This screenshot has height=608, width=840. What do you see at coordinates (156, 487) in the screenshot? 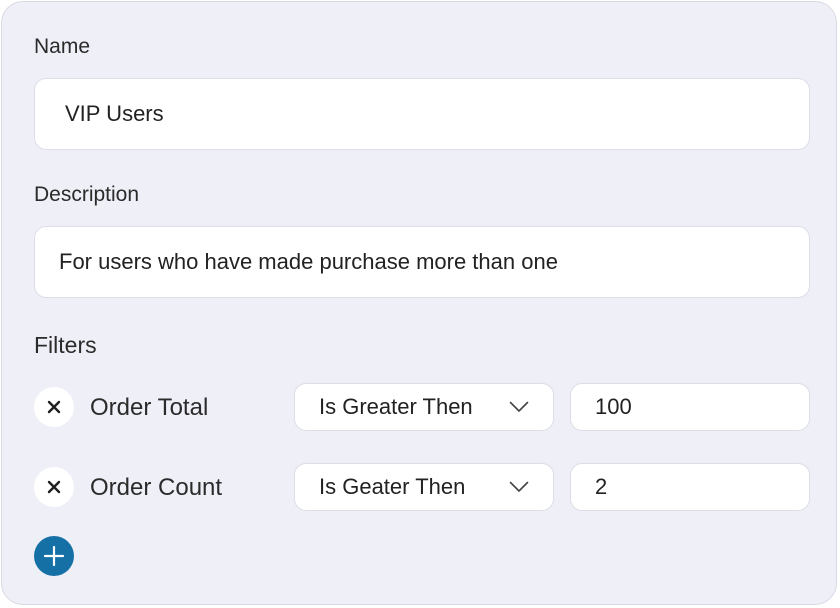
I see `filter-field-label: Order Count` at bounding box center [156, 487].